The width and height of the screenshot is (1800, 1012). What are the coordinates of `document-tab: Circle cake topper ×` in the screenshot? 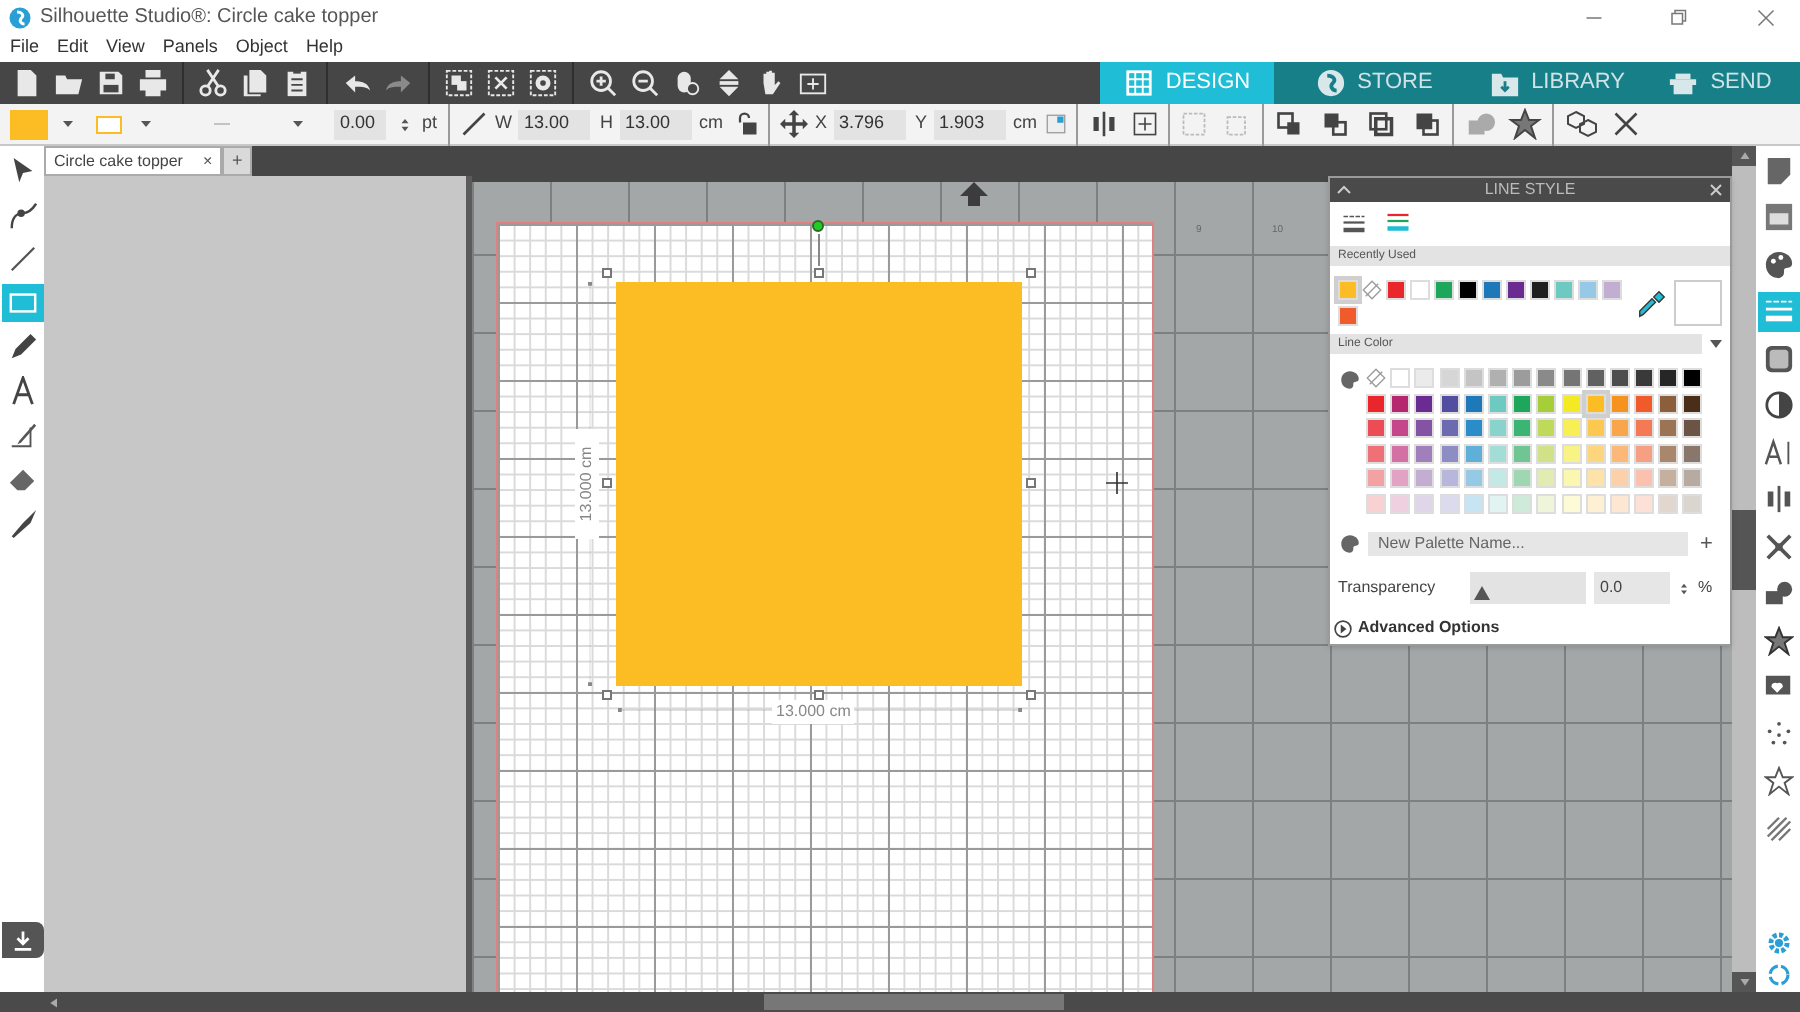 It's located at (133, 161).